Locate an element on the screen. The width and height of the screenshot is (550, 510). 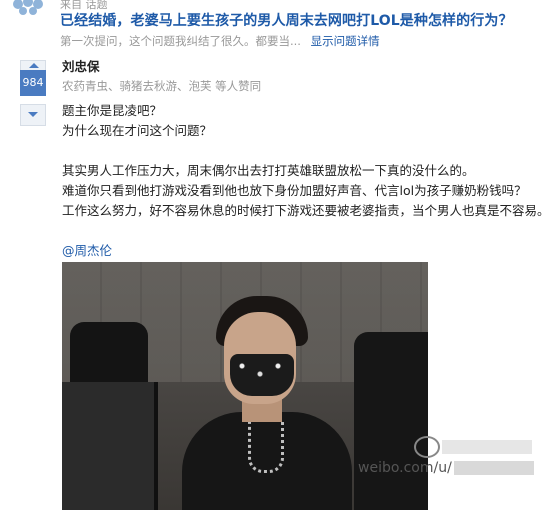
voters-list: 农药青虫、骑猪去秋游、泡芙 等人赞同 is located at coordinates (161, 86).